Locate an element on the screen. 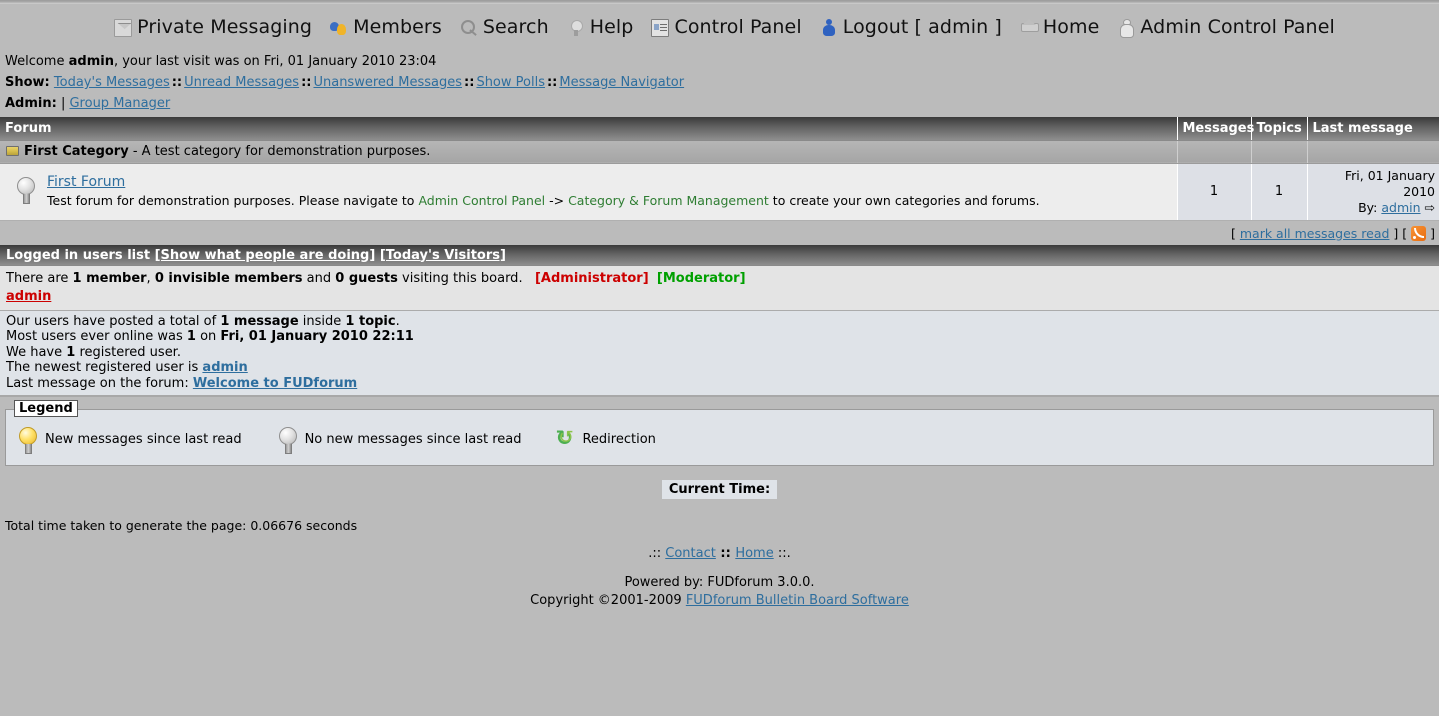 This screenshot has height=716, width=1439. footer-left-dots: .:: is located at coordinates (657, 553).